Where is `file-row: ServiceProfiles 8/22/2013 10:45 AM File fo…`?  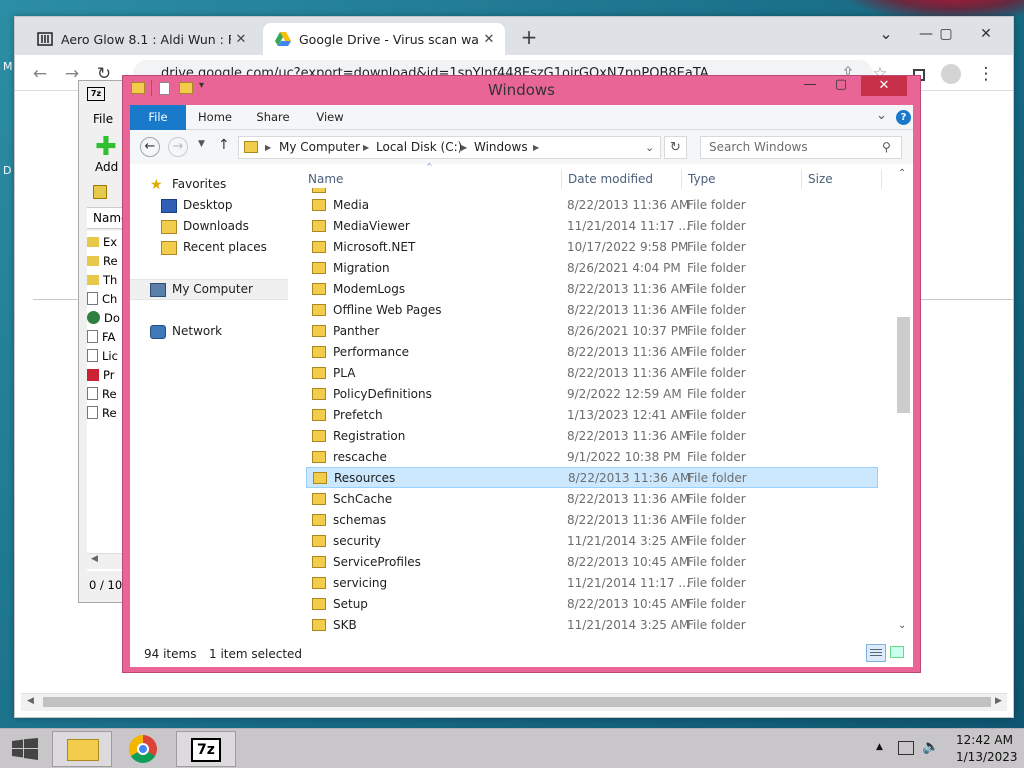 file-row: ServiceProfiles 8/22/2013 10:45 AM File fo… is located at coordinates (592, 561).